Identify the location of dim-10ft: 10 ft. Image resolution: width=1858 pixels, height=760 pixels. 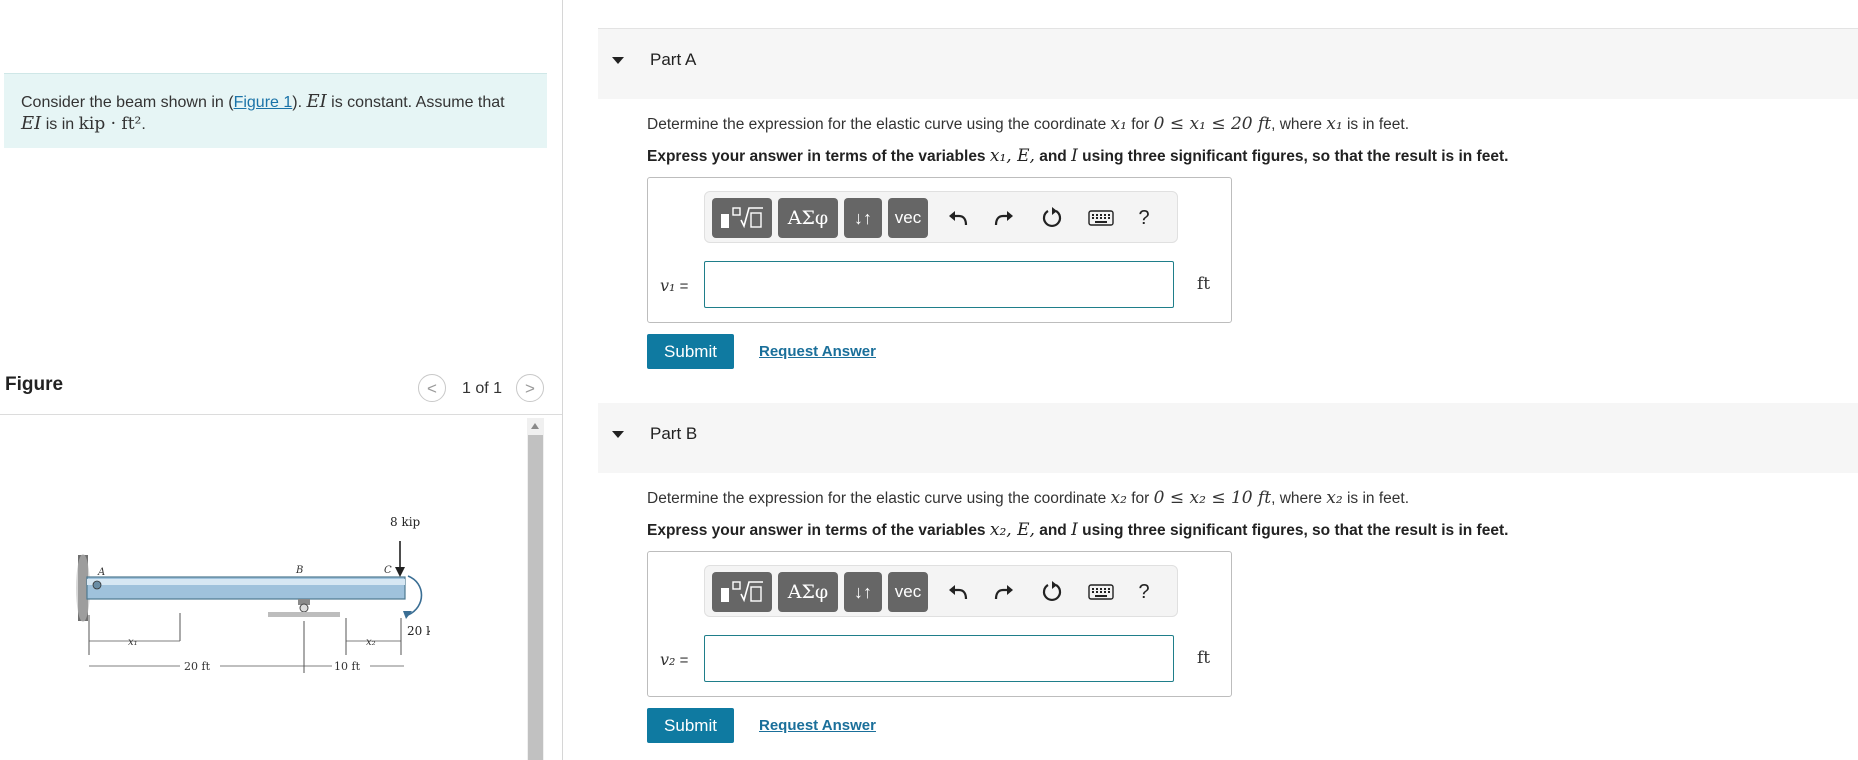
(347, 666).